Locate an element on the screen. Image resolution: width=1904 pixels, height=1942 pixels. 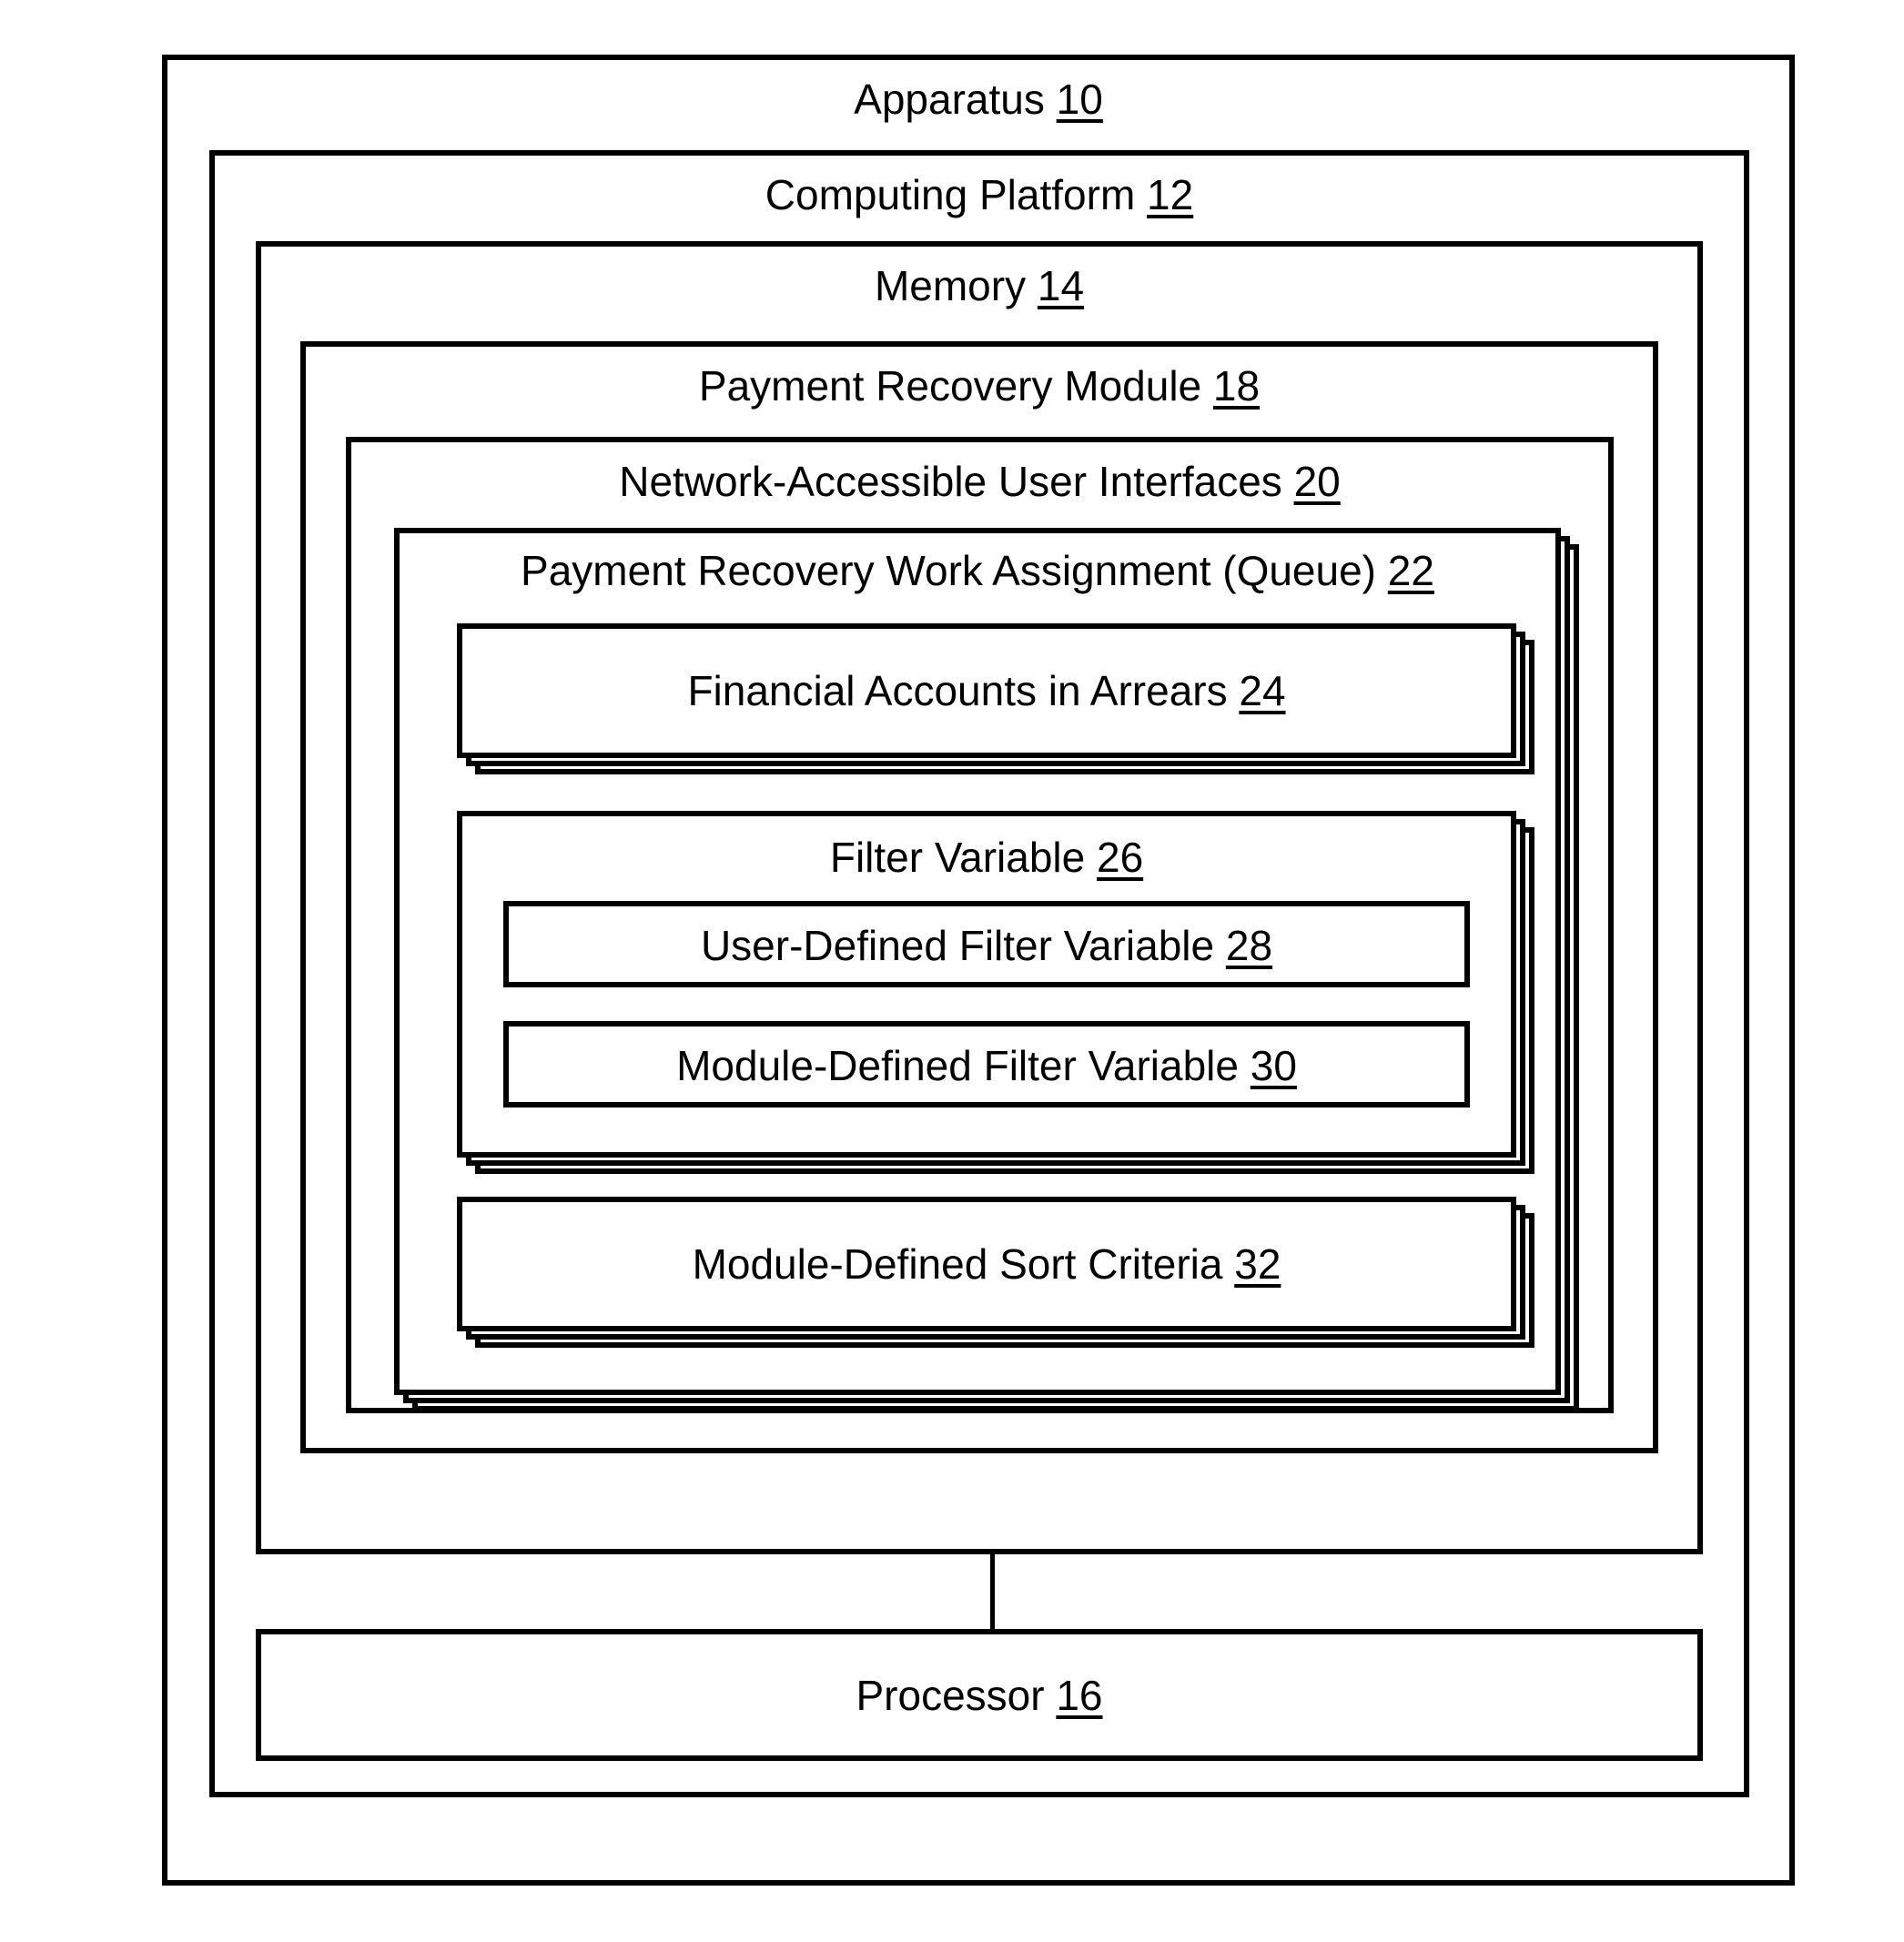
label-memory: Memory 14 is located at coordinates (979, 286).